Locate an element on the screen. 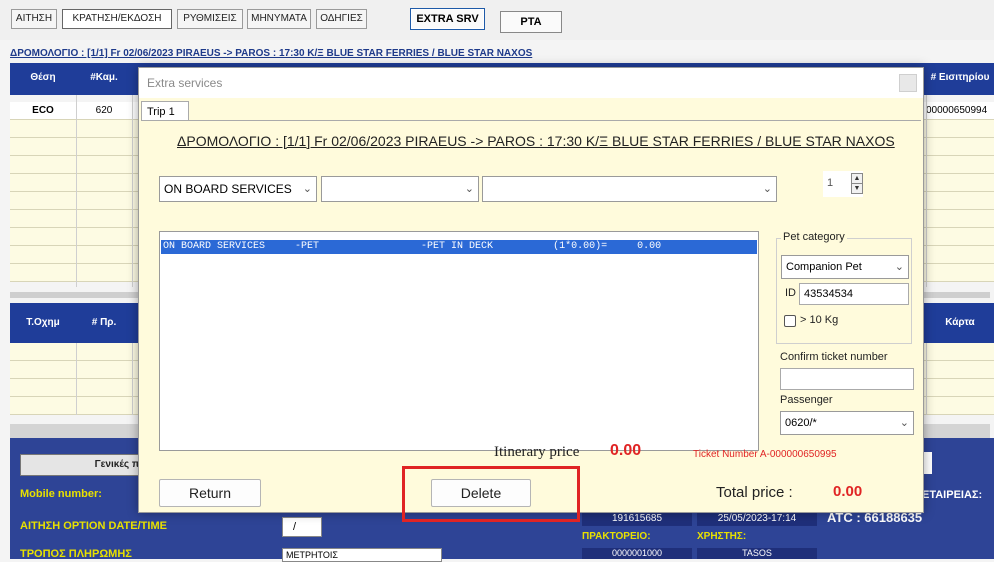 This screenshot has height=562, width=994. col-seat: Θέση is located at coordinates (43, 77).